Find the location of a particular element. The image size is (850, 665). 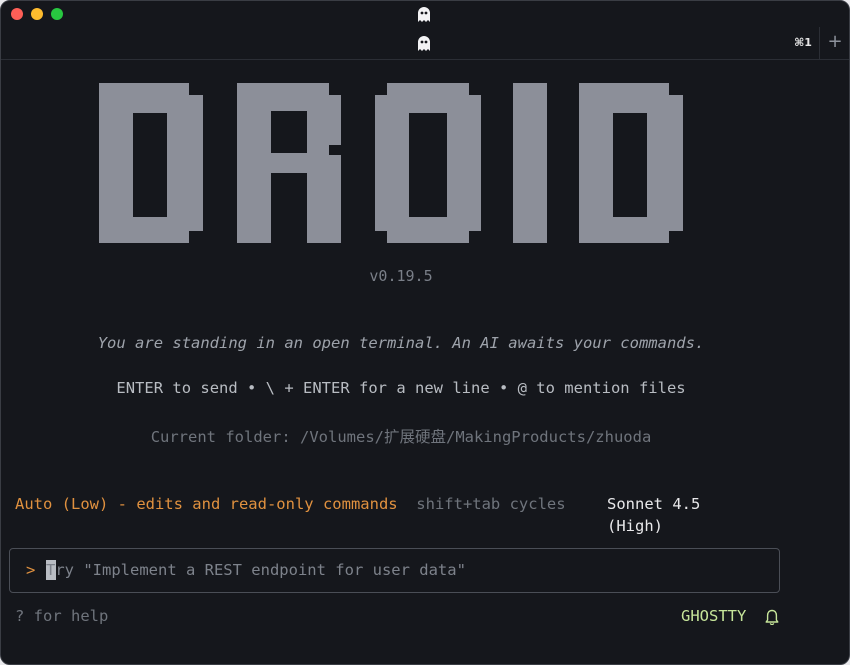

mode-cycle-hint: shift+tab cycles is located at coordinates (491, 504).